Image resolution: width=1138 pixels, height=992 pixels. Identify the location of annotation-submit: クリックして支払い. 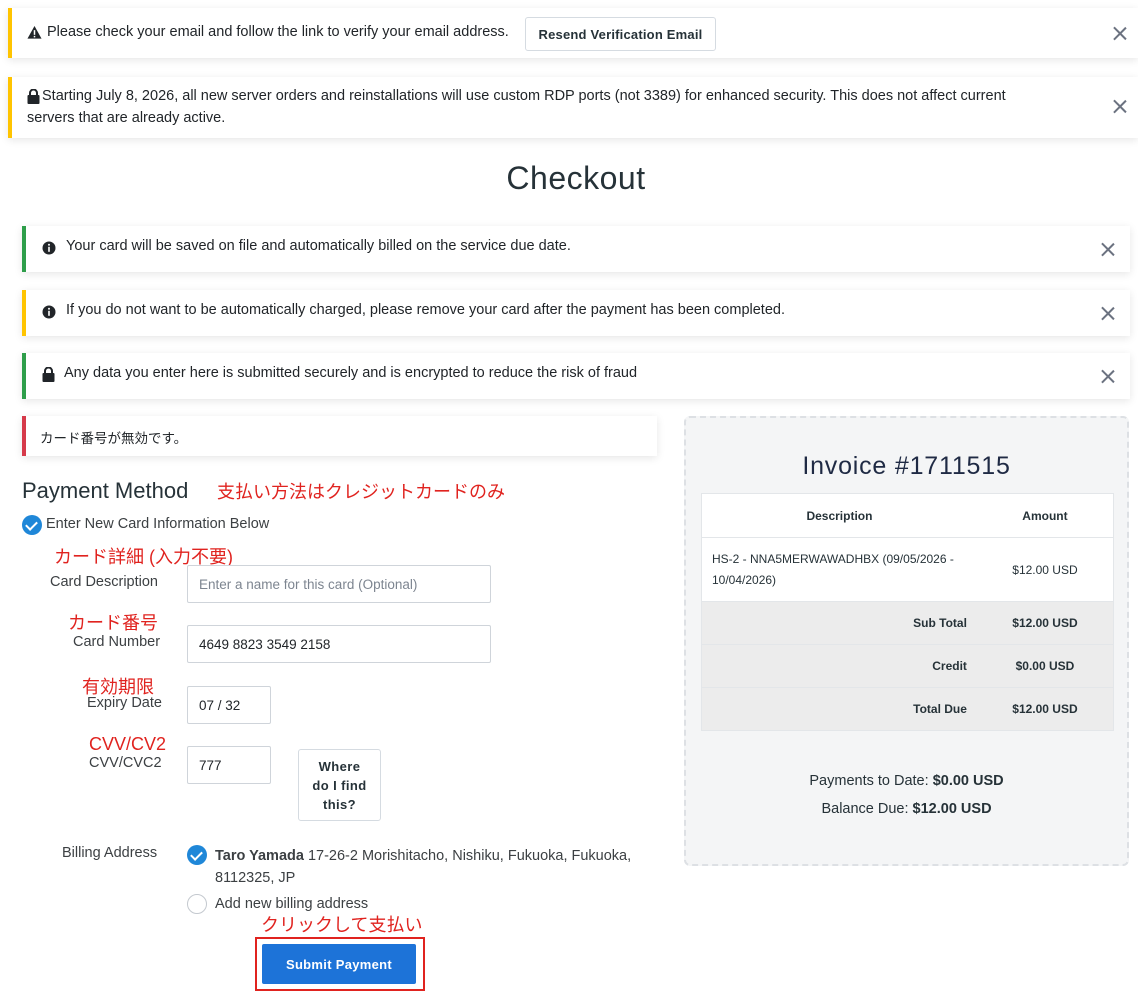
(342, 925).